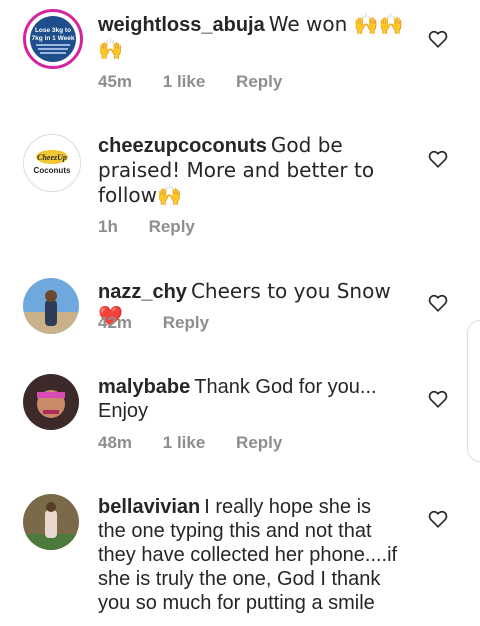 The height and width of the screenshot is (626, 480). I want to click on comment-text-block: weightloss_abuja We won 🙌🙌🙌, so click(253, 37).